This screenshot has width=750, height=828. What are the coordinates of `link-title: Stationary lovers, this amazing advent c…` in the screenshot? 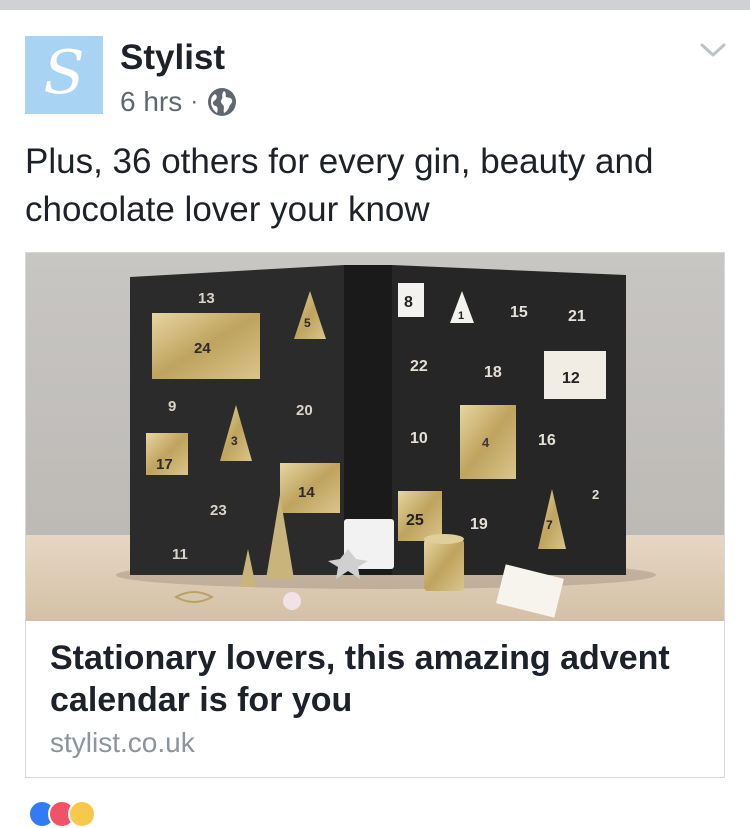 It's located at (375, 679).